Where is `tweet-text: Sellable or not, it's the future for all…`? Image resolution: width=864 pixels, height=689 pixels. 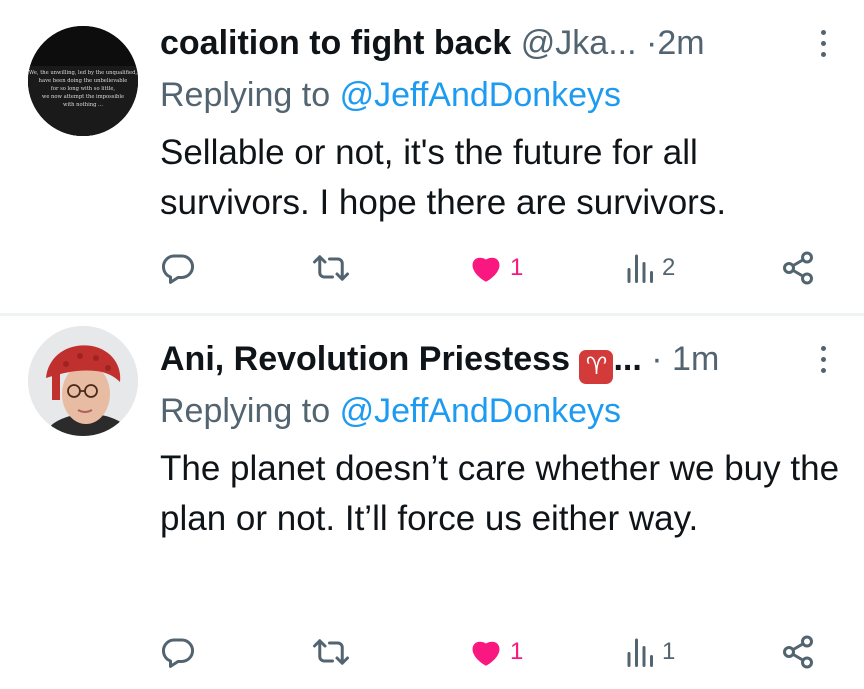 tweet-text: Sellable or not, it's the future for all… is located at coordinates (443, 177).